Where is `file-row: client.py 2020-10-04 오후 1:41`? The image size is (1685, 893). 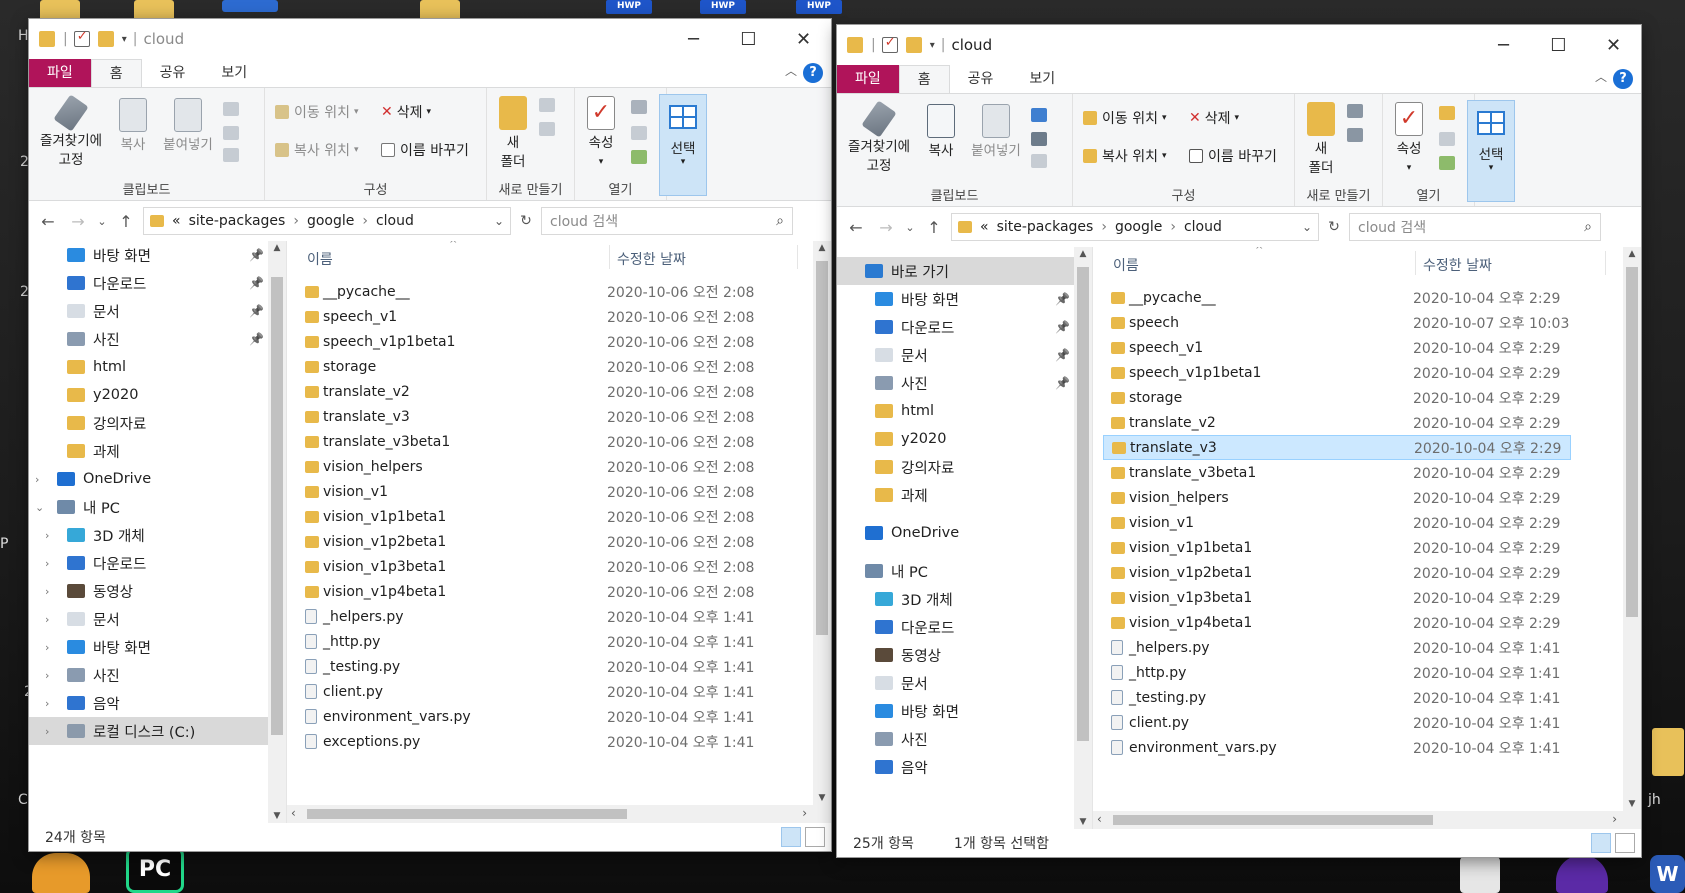
file-row: client.py 2020-10-04 오후 1:41 is located at coordinates (531, 691).